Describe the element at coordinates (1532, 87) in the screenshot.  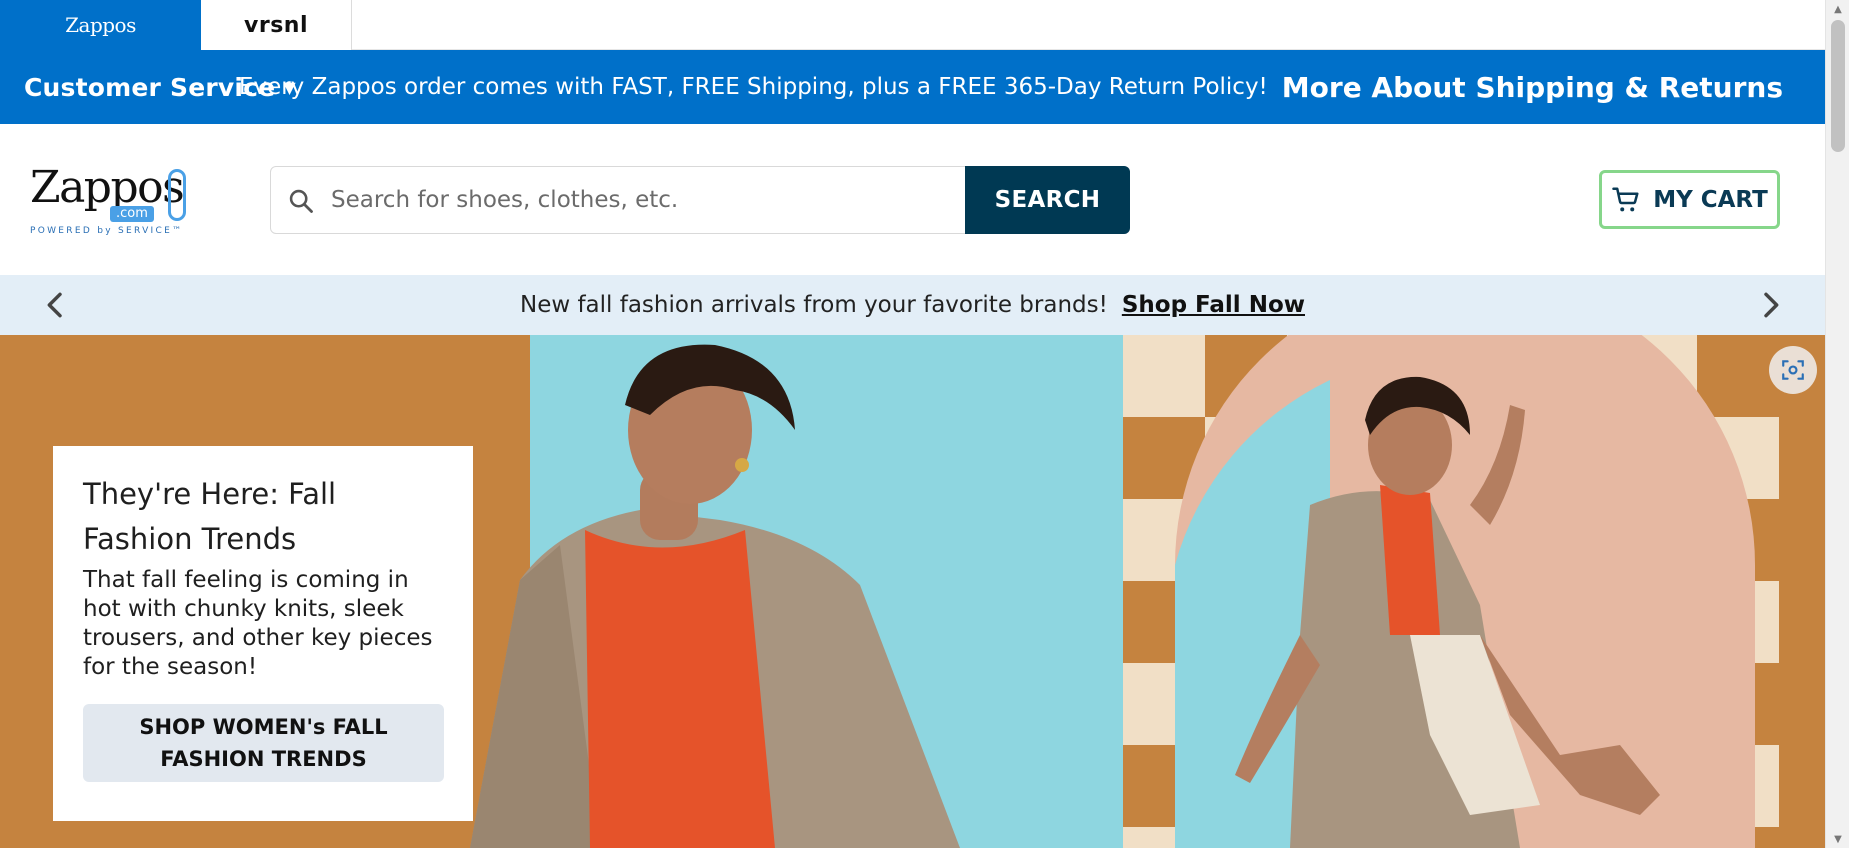
I see `shipping-returns-link: More About Shipping & Returns` at that location.